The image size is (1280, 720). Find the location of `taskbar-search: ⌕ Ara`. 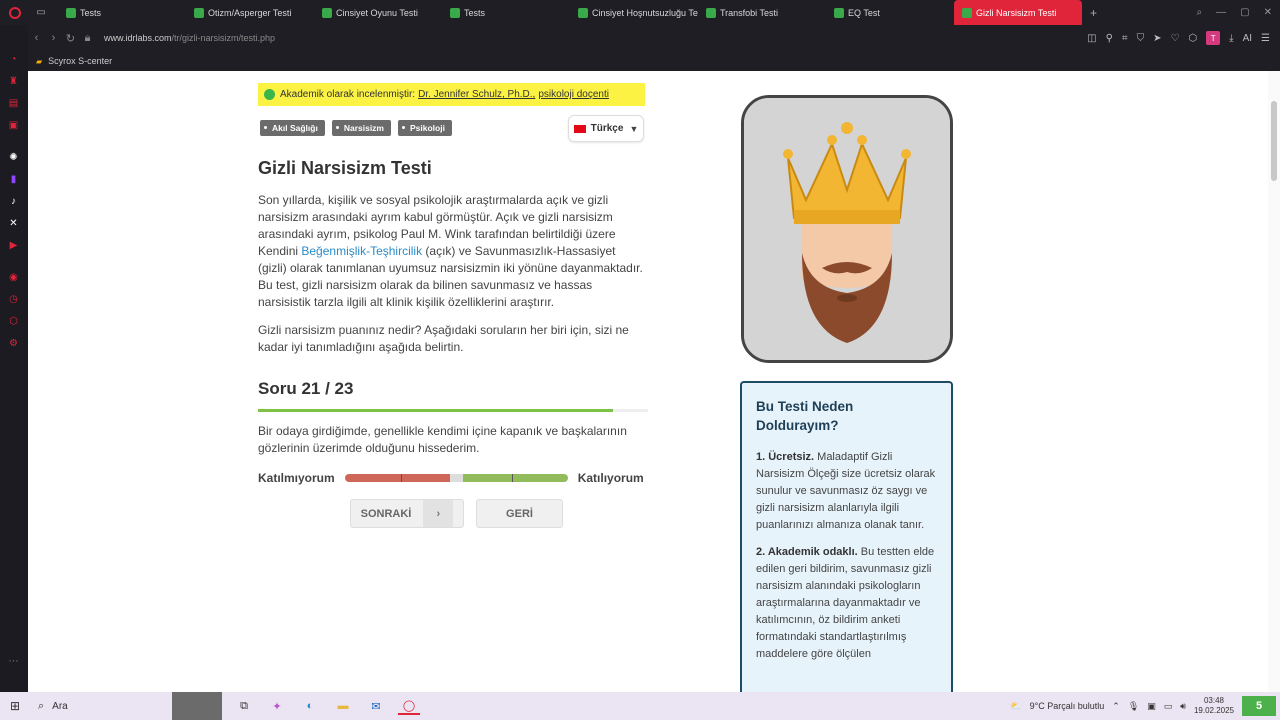

taskbar-search: ⌕ Ara is located at coordinates (95, 706).